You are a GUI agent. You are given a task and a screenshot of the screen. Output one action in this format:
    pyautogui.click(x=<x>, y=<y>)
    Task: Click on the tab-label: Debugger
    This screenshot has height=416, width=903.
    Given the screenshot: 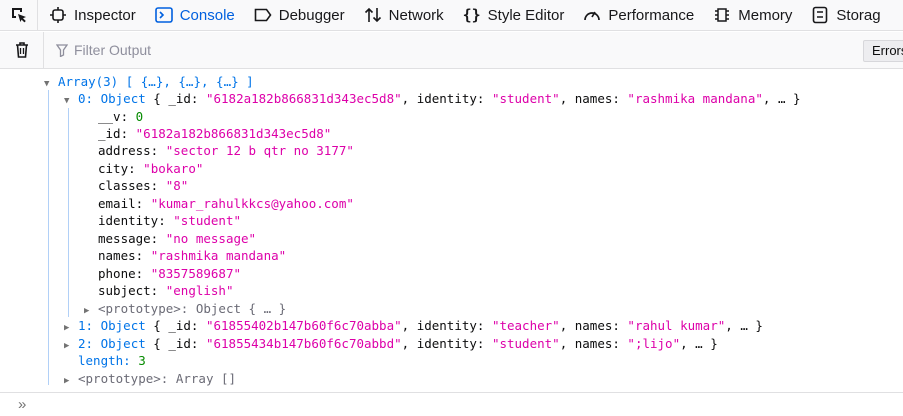 What is the action you would take?
    pyautogui.click(x=311, y=15)
    